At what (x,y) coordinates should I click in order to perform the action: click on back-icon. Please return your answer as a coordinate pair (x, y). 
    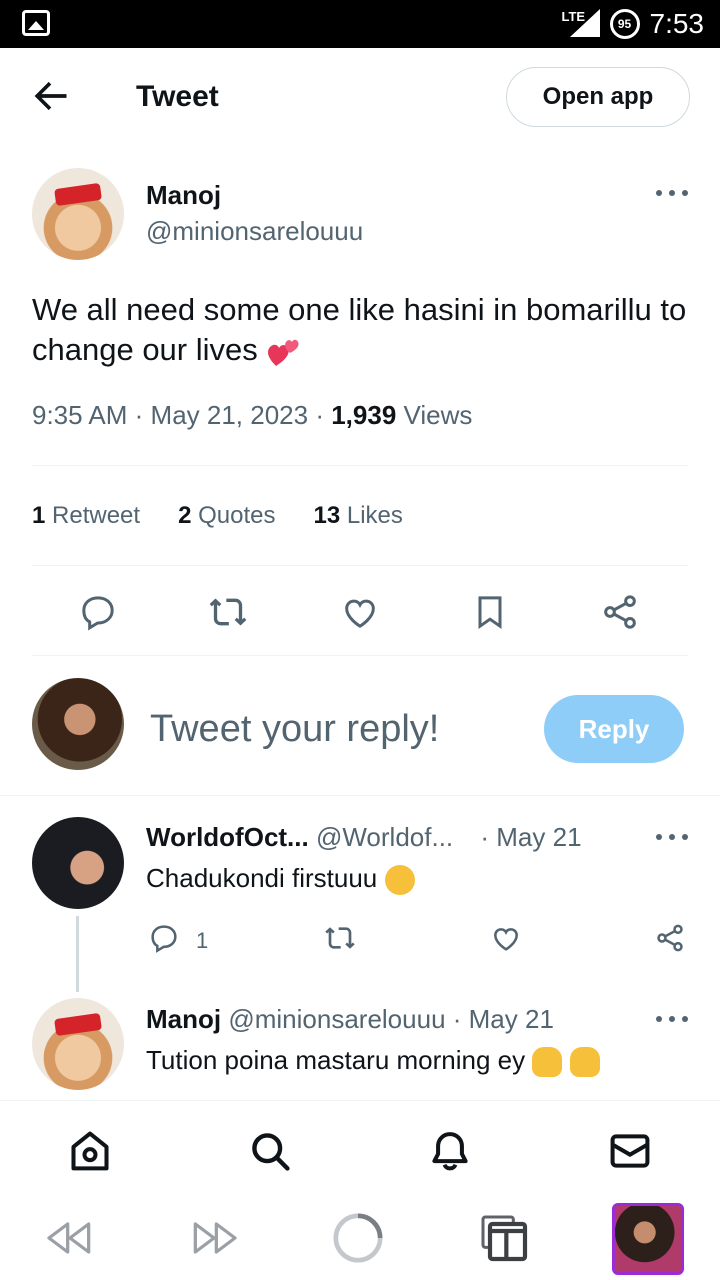
    Looking at the image, I should click on (70, 1238).